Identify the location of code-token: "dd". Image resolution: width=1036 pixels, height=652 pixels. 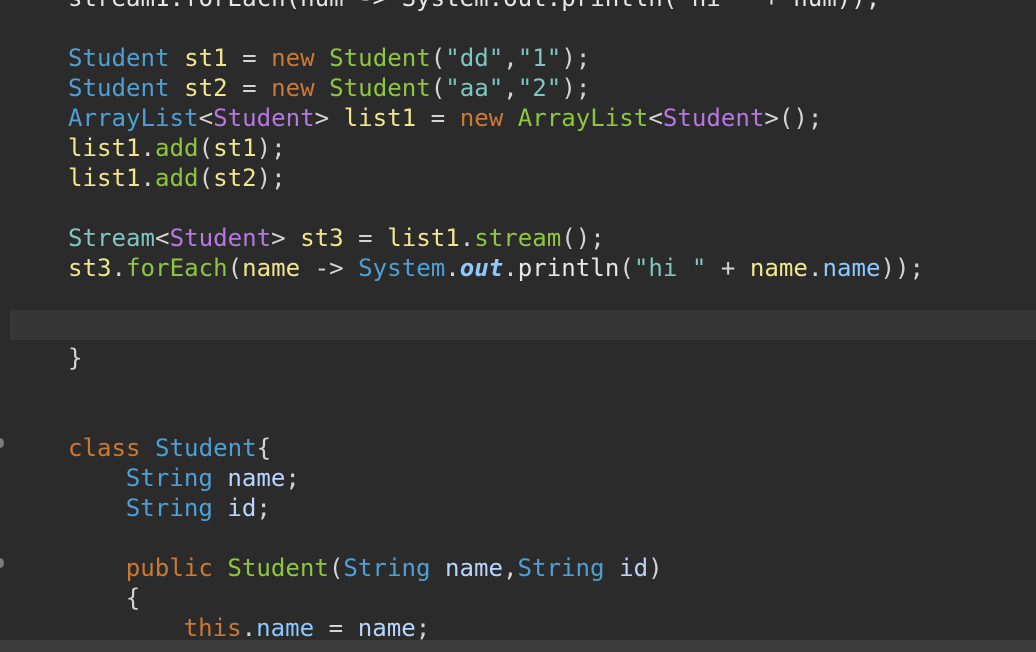
(474, 58).